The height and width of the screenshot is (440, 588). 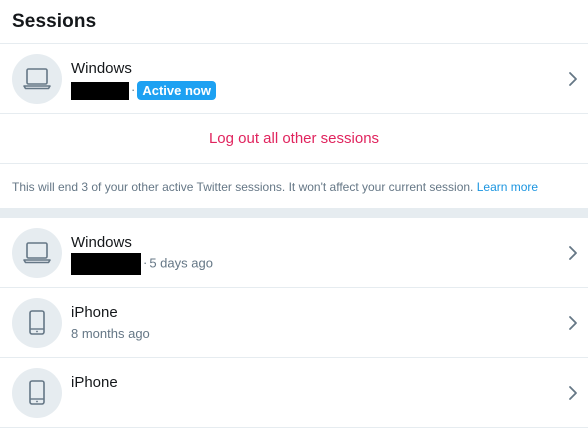 What do you see at coordinates (294, 213) in the screenshot?
I see `section-divider` at bounding box center [294, 213].